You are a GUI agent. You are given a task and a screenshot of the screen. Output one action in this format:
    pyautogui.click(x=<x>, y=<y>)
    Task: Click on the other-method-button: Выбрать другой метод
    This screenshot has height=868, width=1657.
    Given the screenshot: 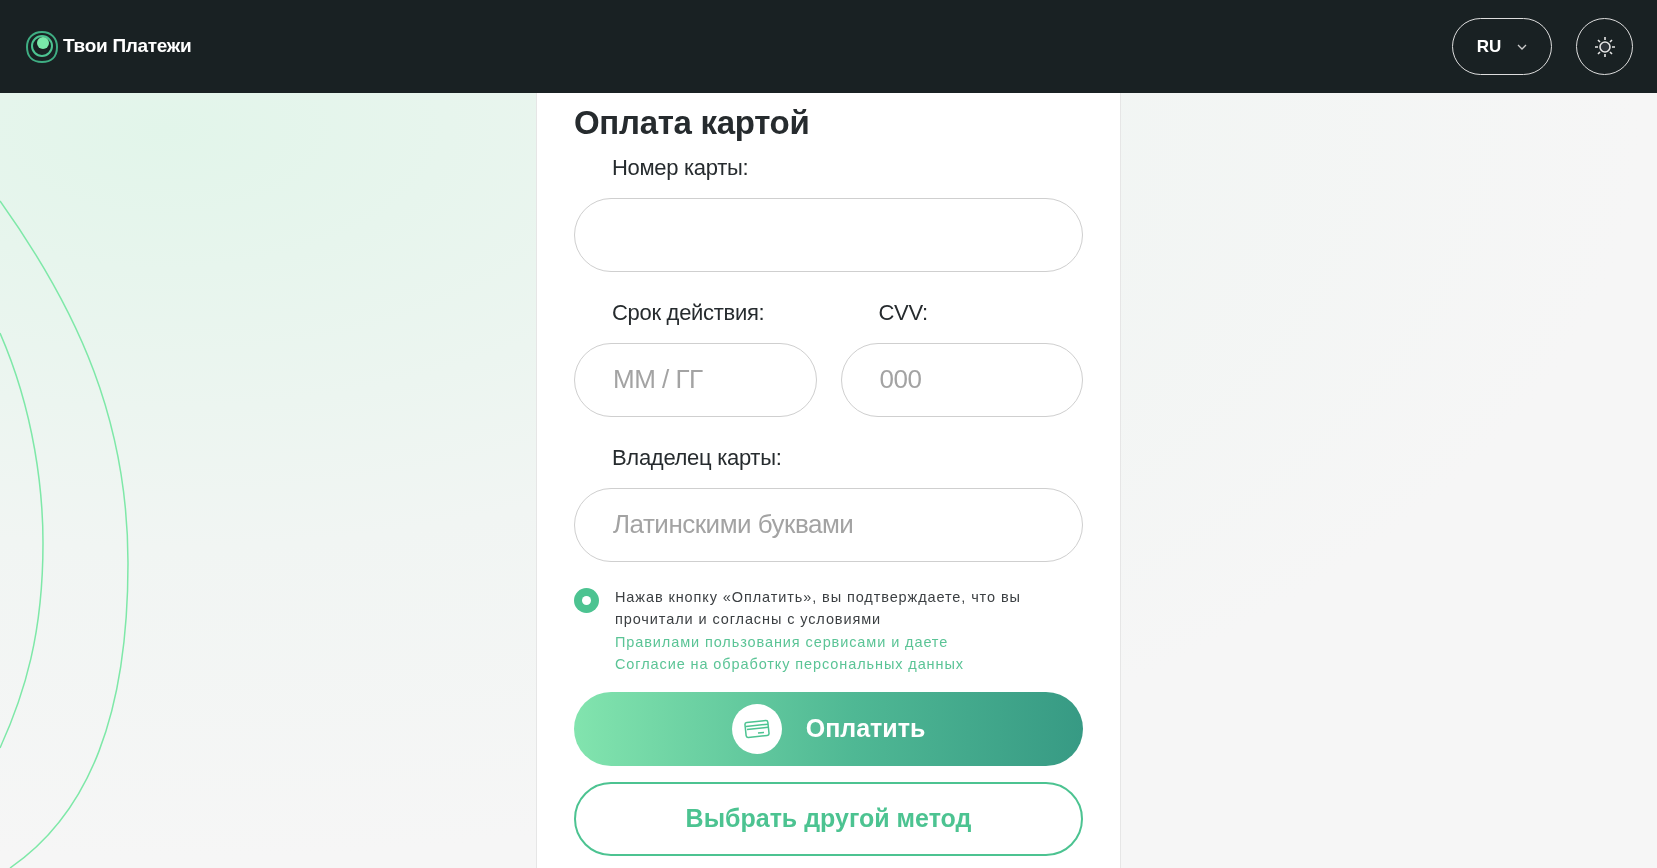 What is the action you would take?
    pyautogui.click(x=828, y=818)
    